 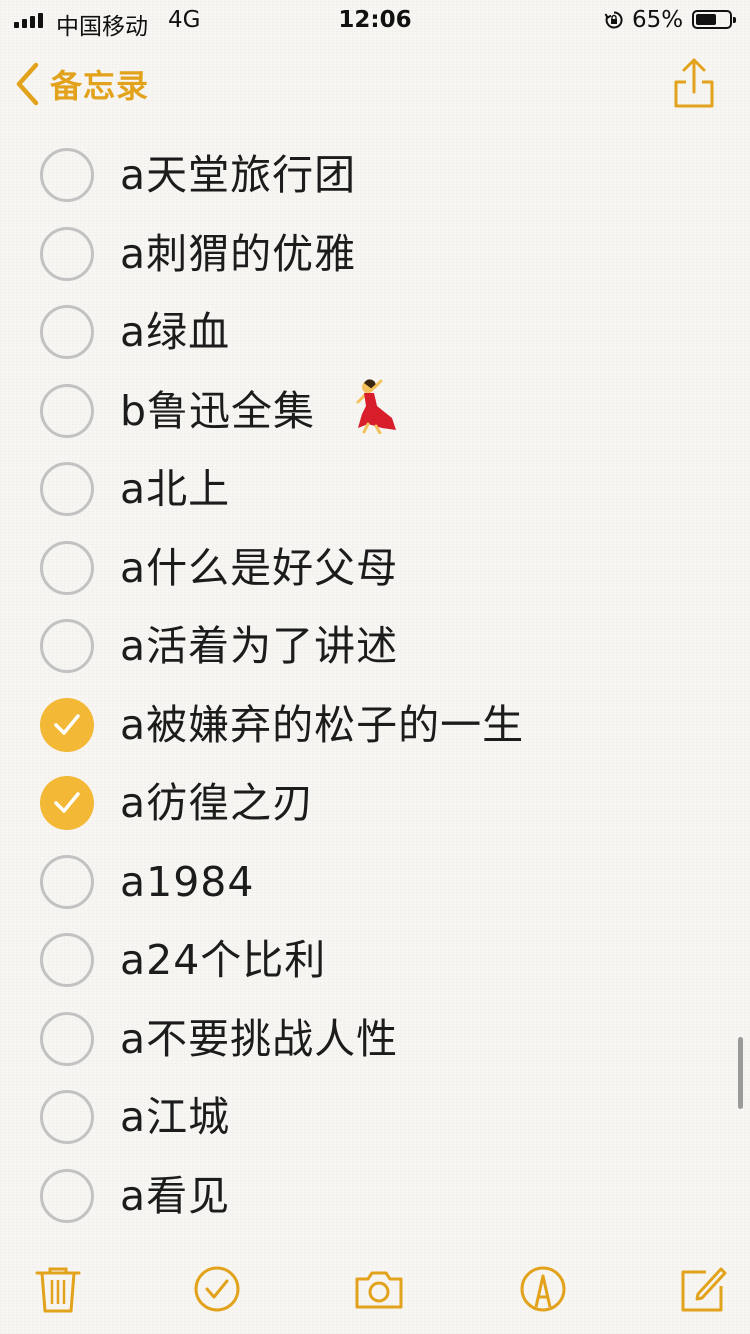 I want to click on share-button, so click(x=694, y=83).